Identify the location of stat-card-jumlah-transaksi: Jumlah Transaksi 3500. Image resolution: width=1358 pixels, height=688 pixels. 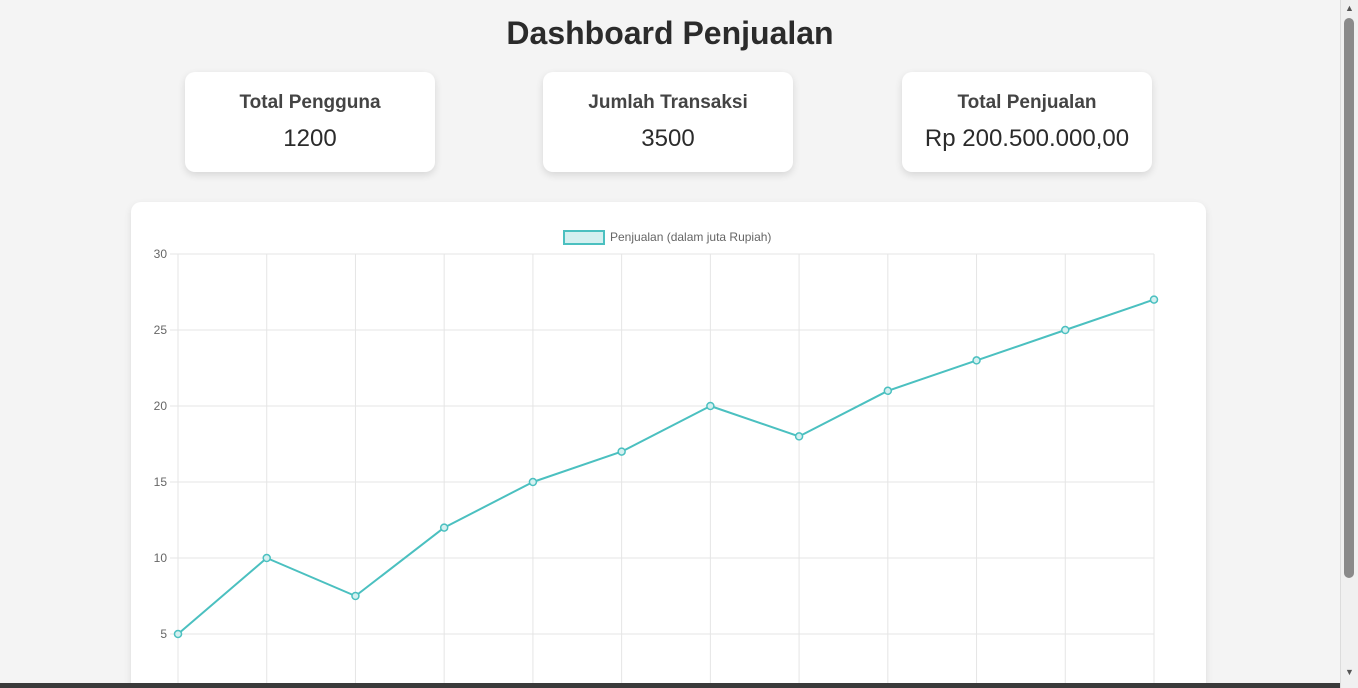
(668, 122).